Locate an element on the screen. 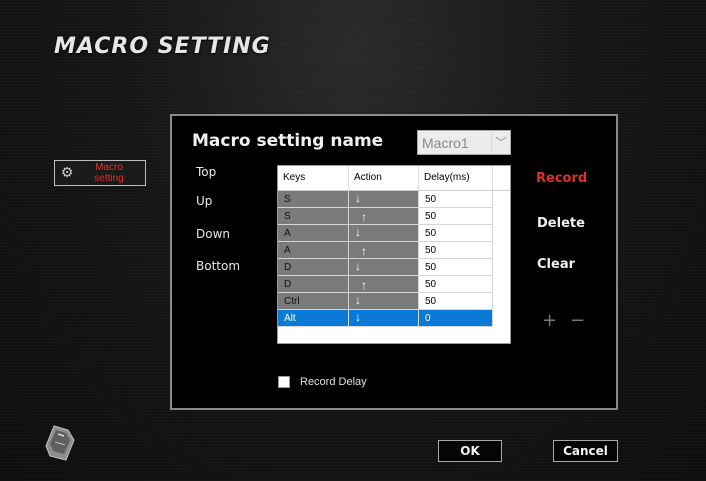 The height and width of the screenshot is (481, 706). table-row: A ↓ 50 is located at coordinates (394, 233).